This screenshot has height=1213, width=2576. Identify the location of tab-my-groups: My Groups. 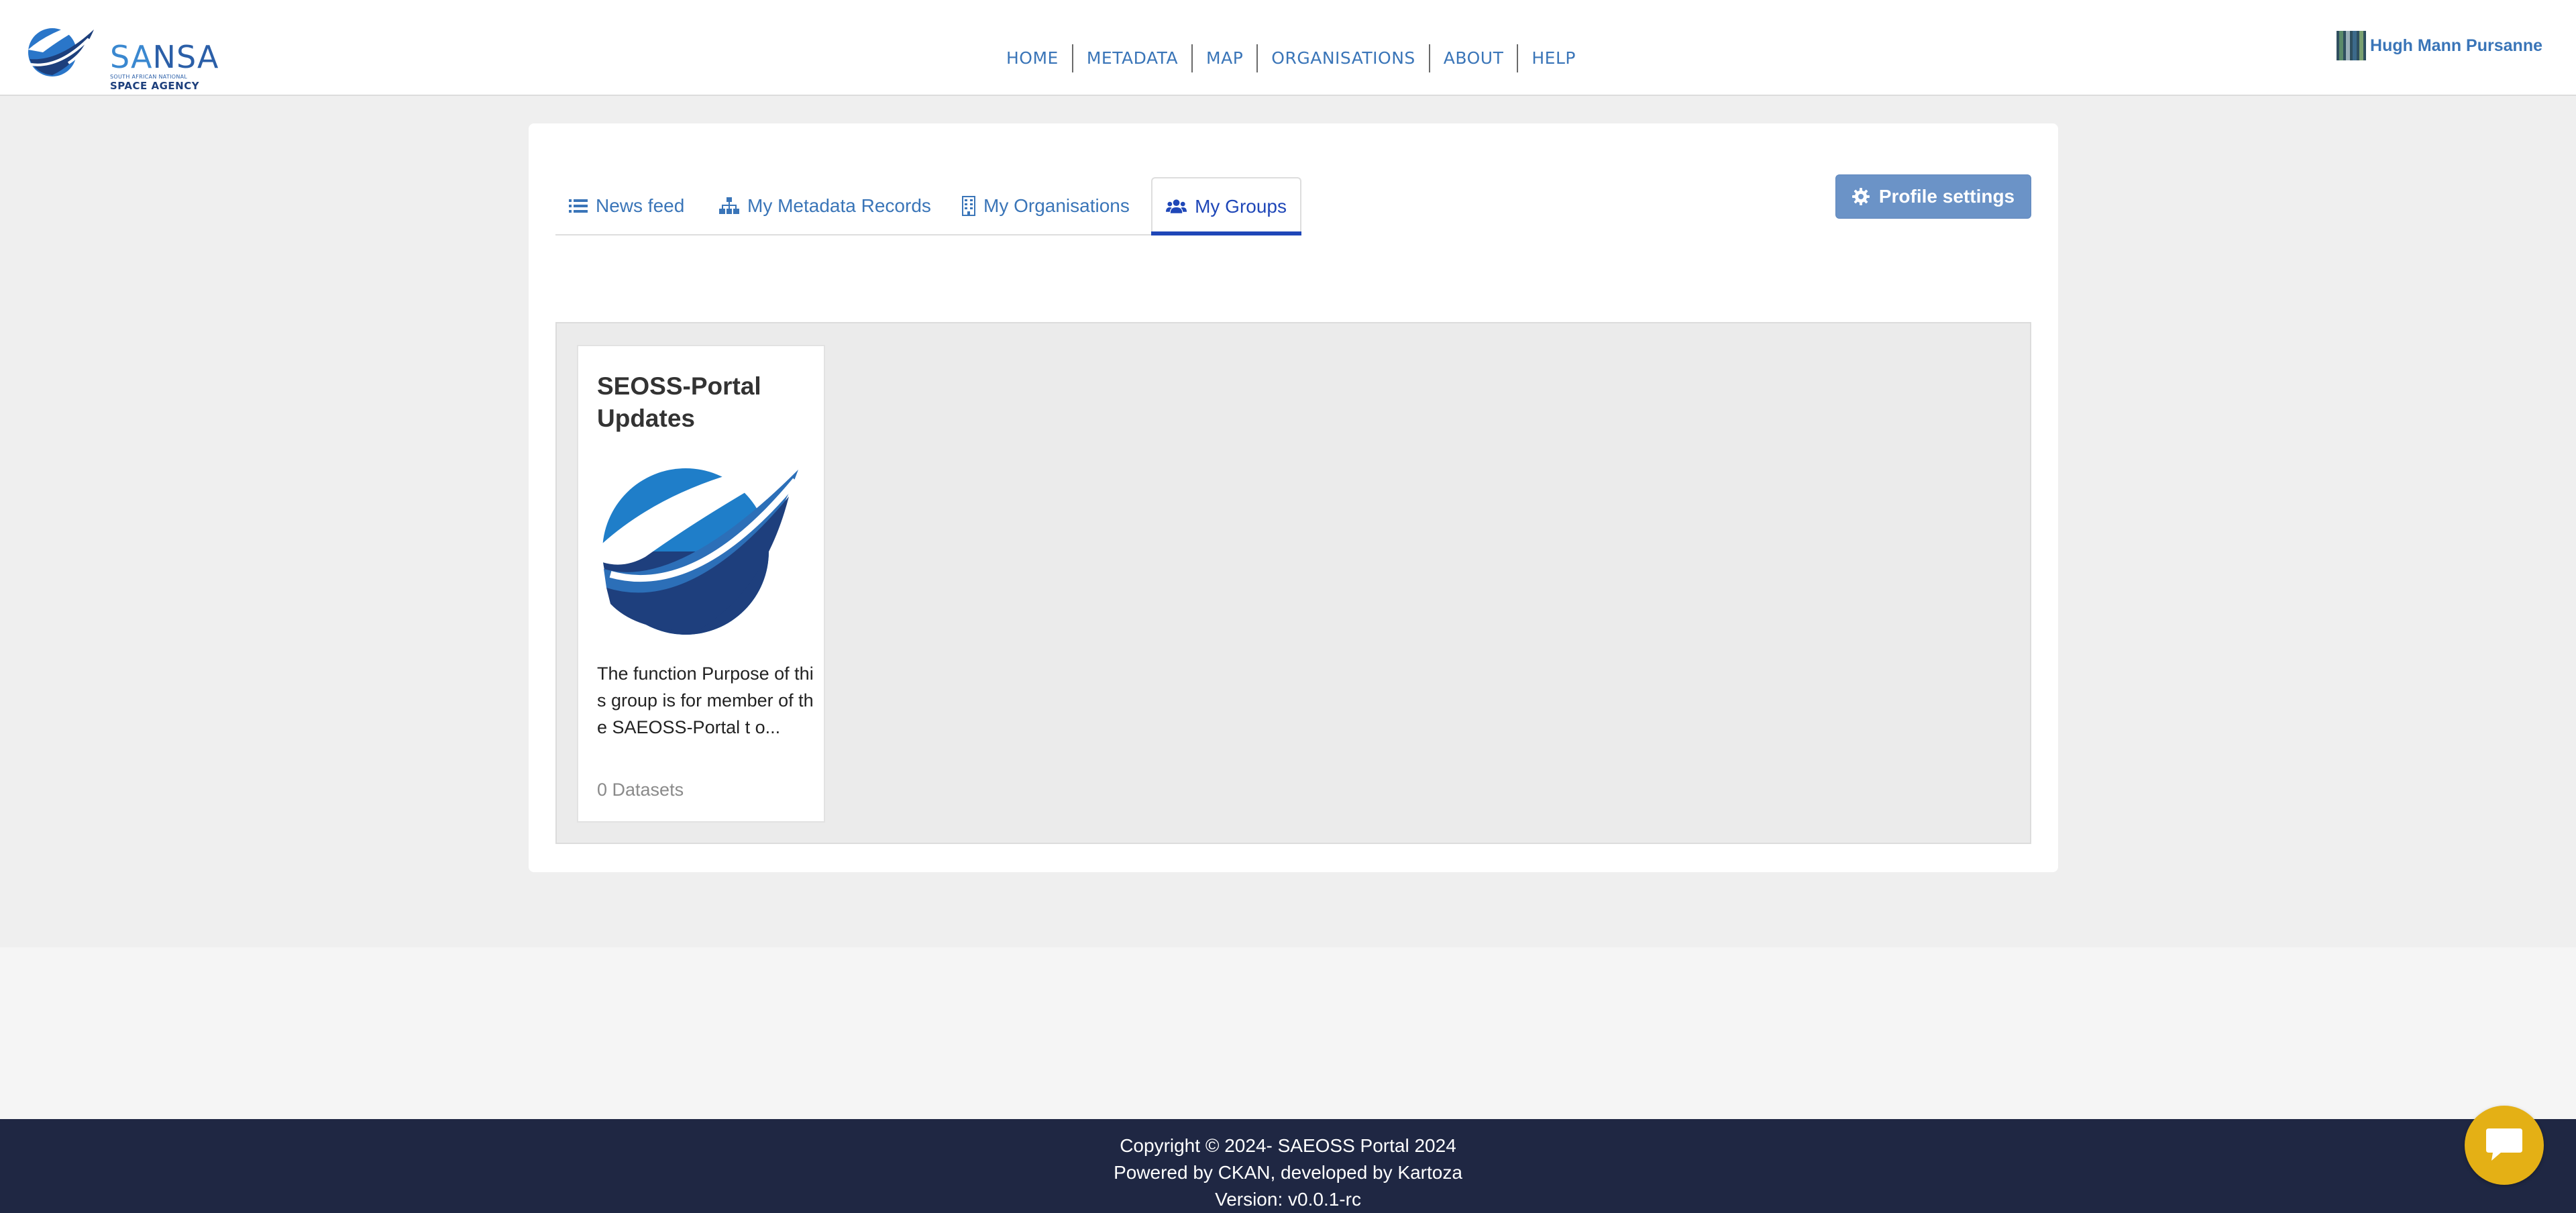
(1226, 206).